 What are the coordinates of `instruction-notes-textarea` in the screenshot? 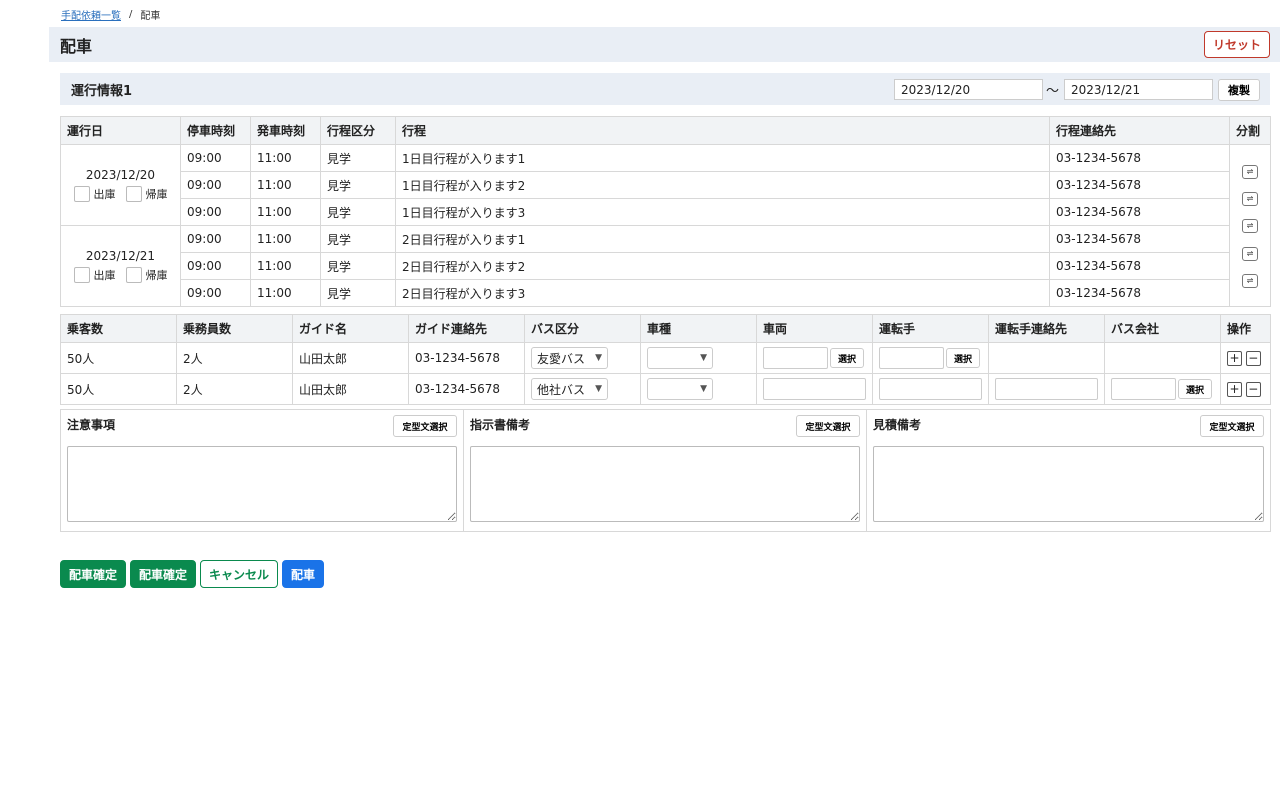 It's located at (665, 484).